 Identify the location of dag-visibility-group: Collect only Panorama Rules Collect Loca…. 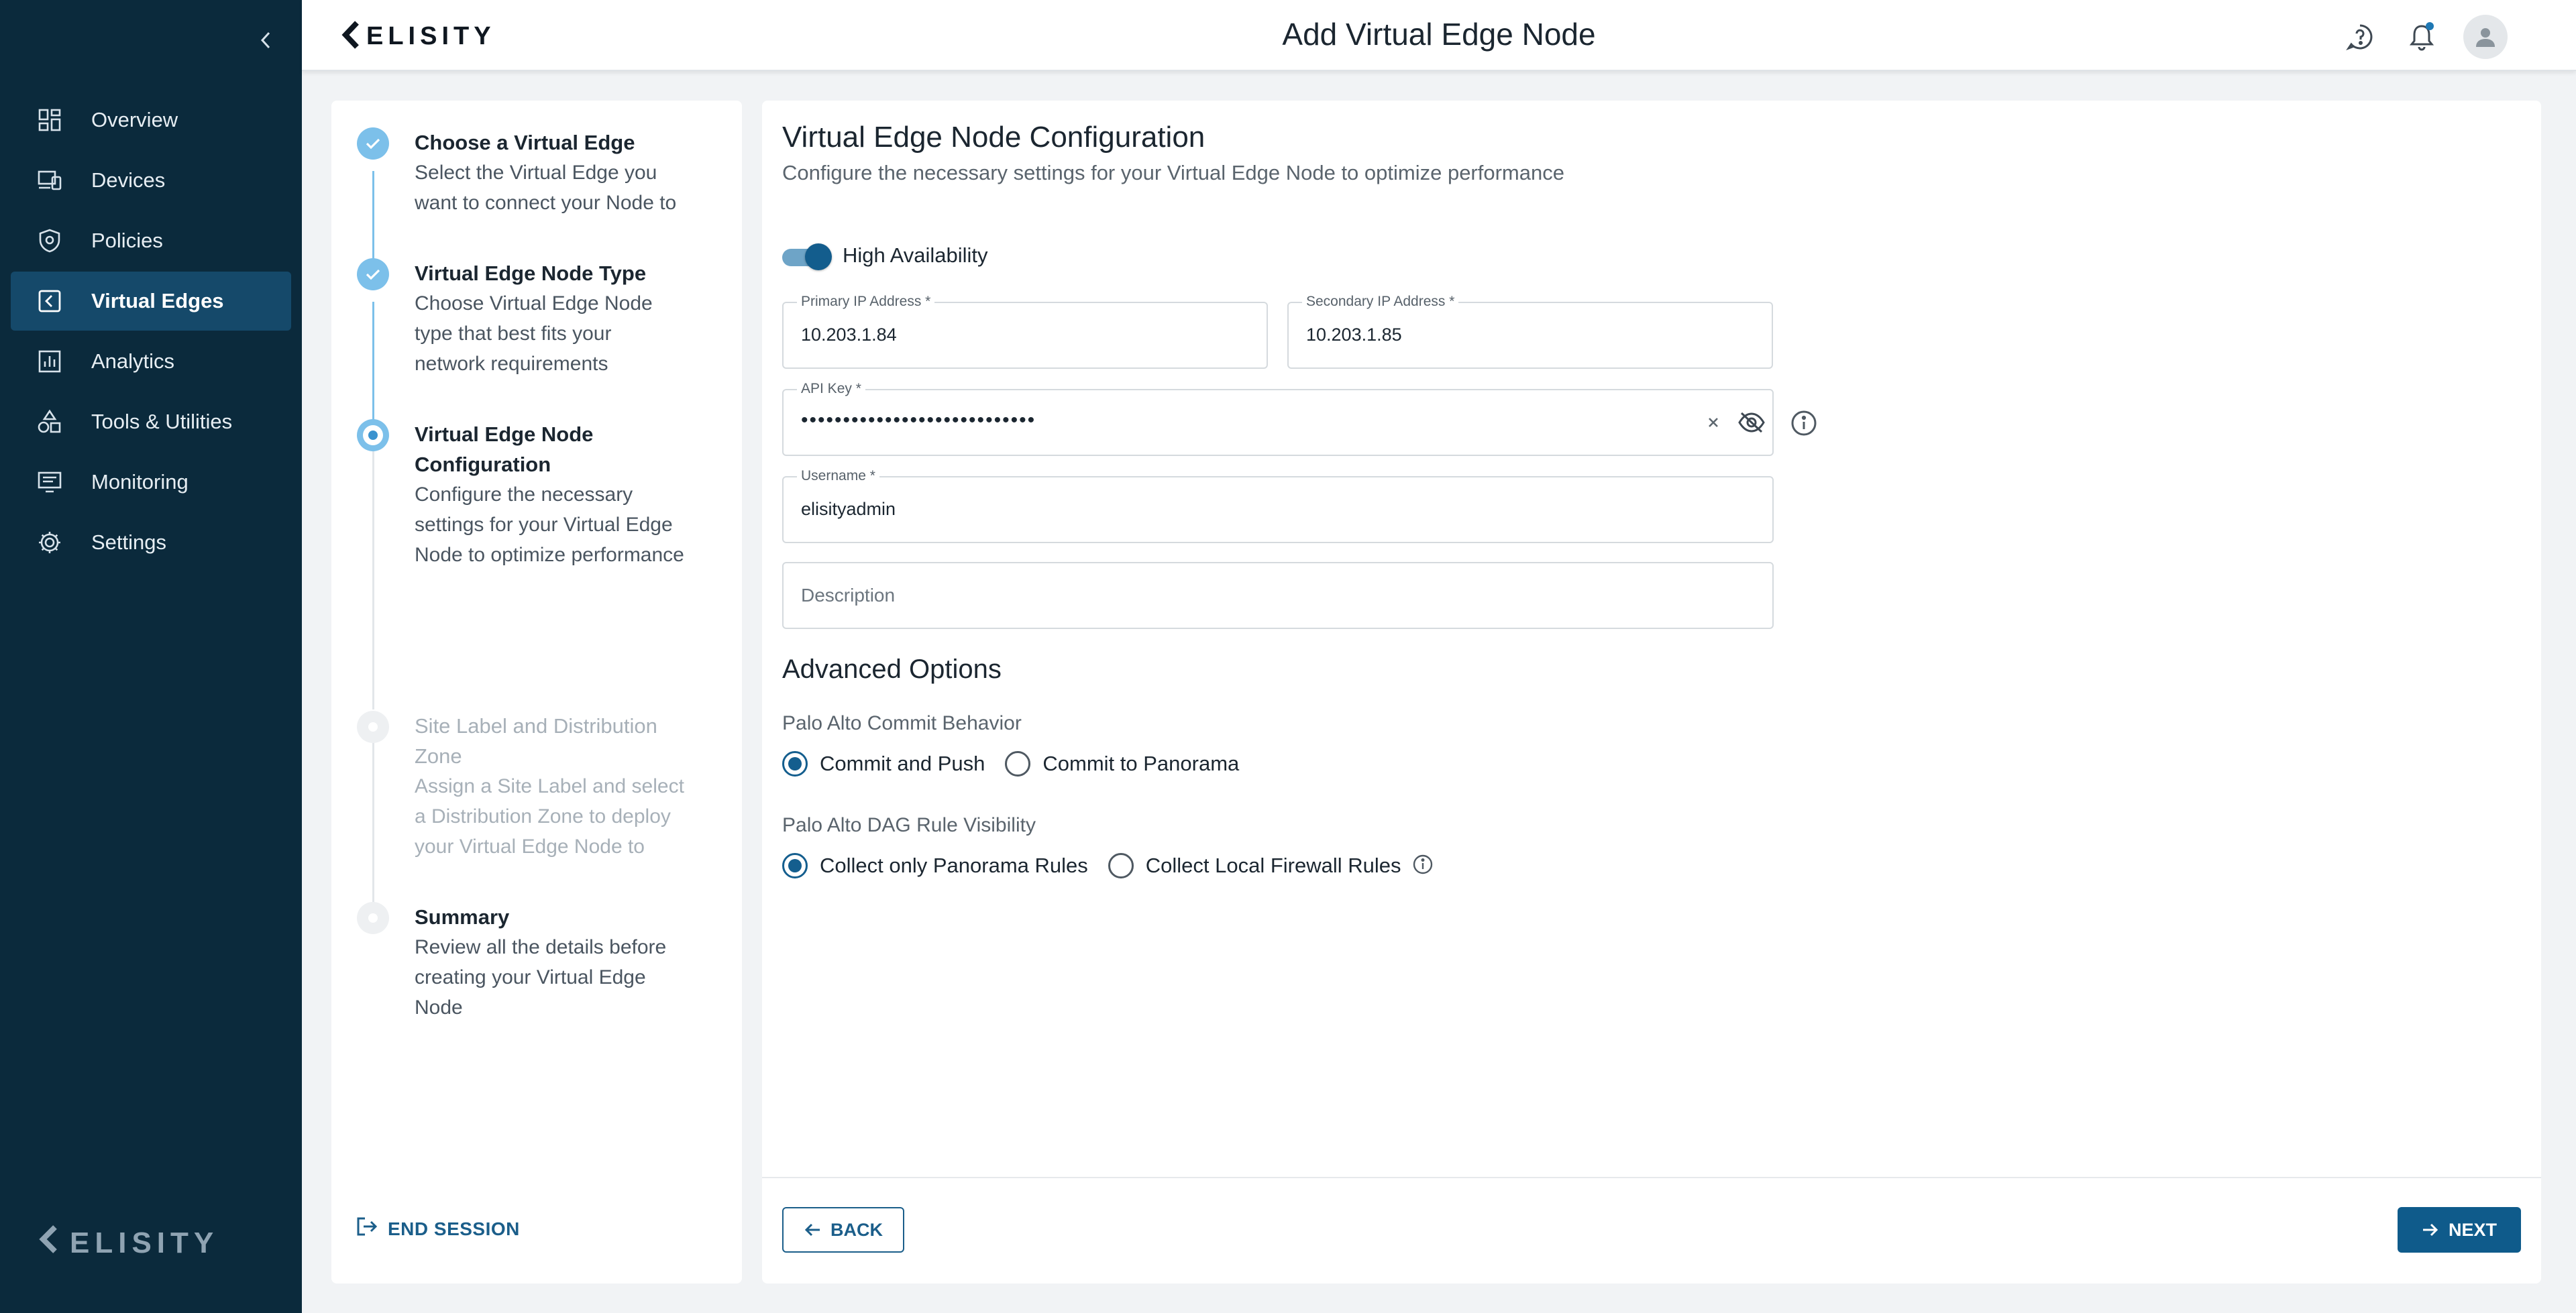
(1108, 865).